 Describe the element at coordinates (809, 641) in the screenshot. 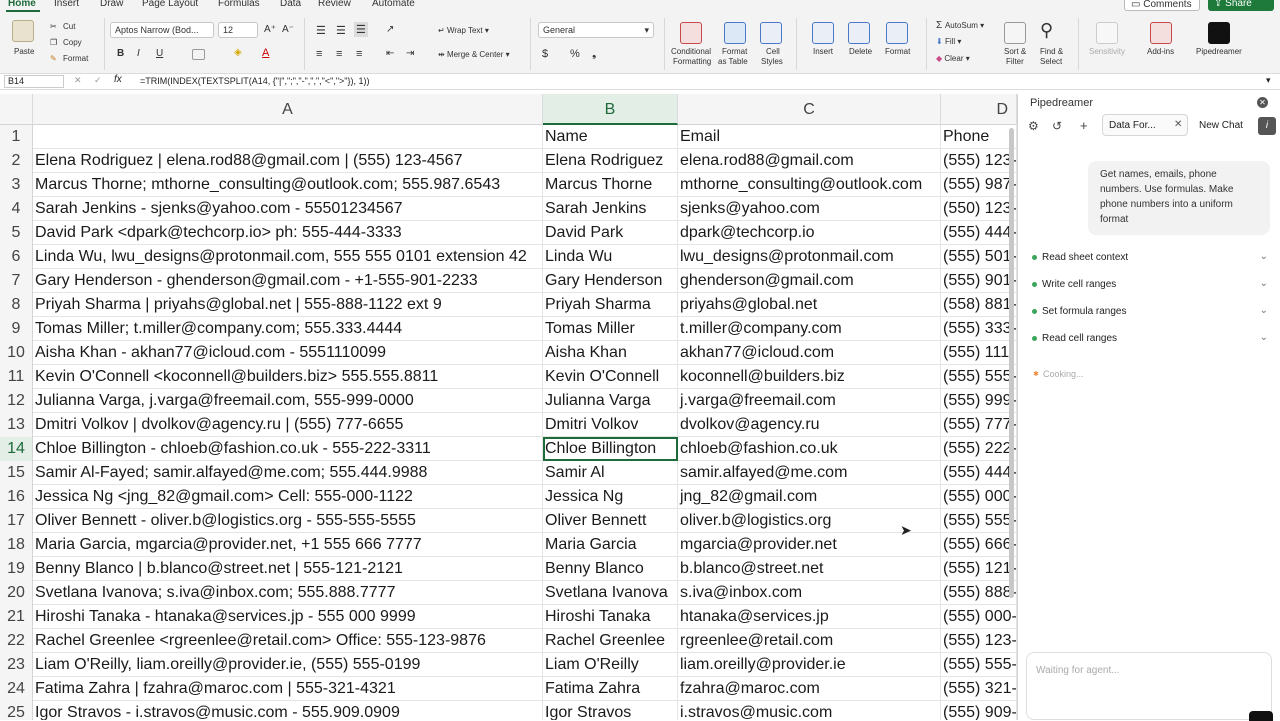

I see `cell-c: rgreenlee@retail.com` at that location.